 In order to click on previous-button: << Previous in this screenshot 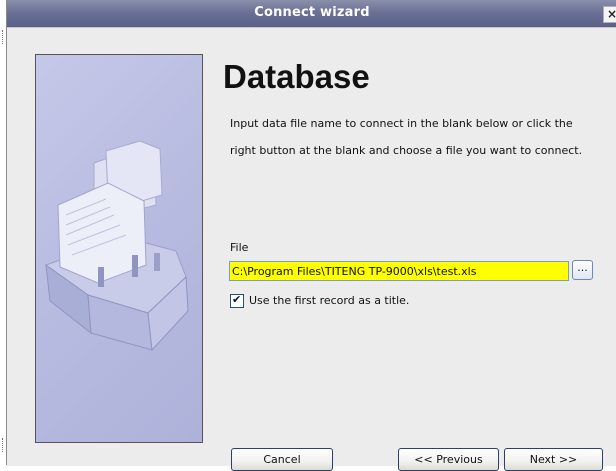, I will do `click(448, 459)`.